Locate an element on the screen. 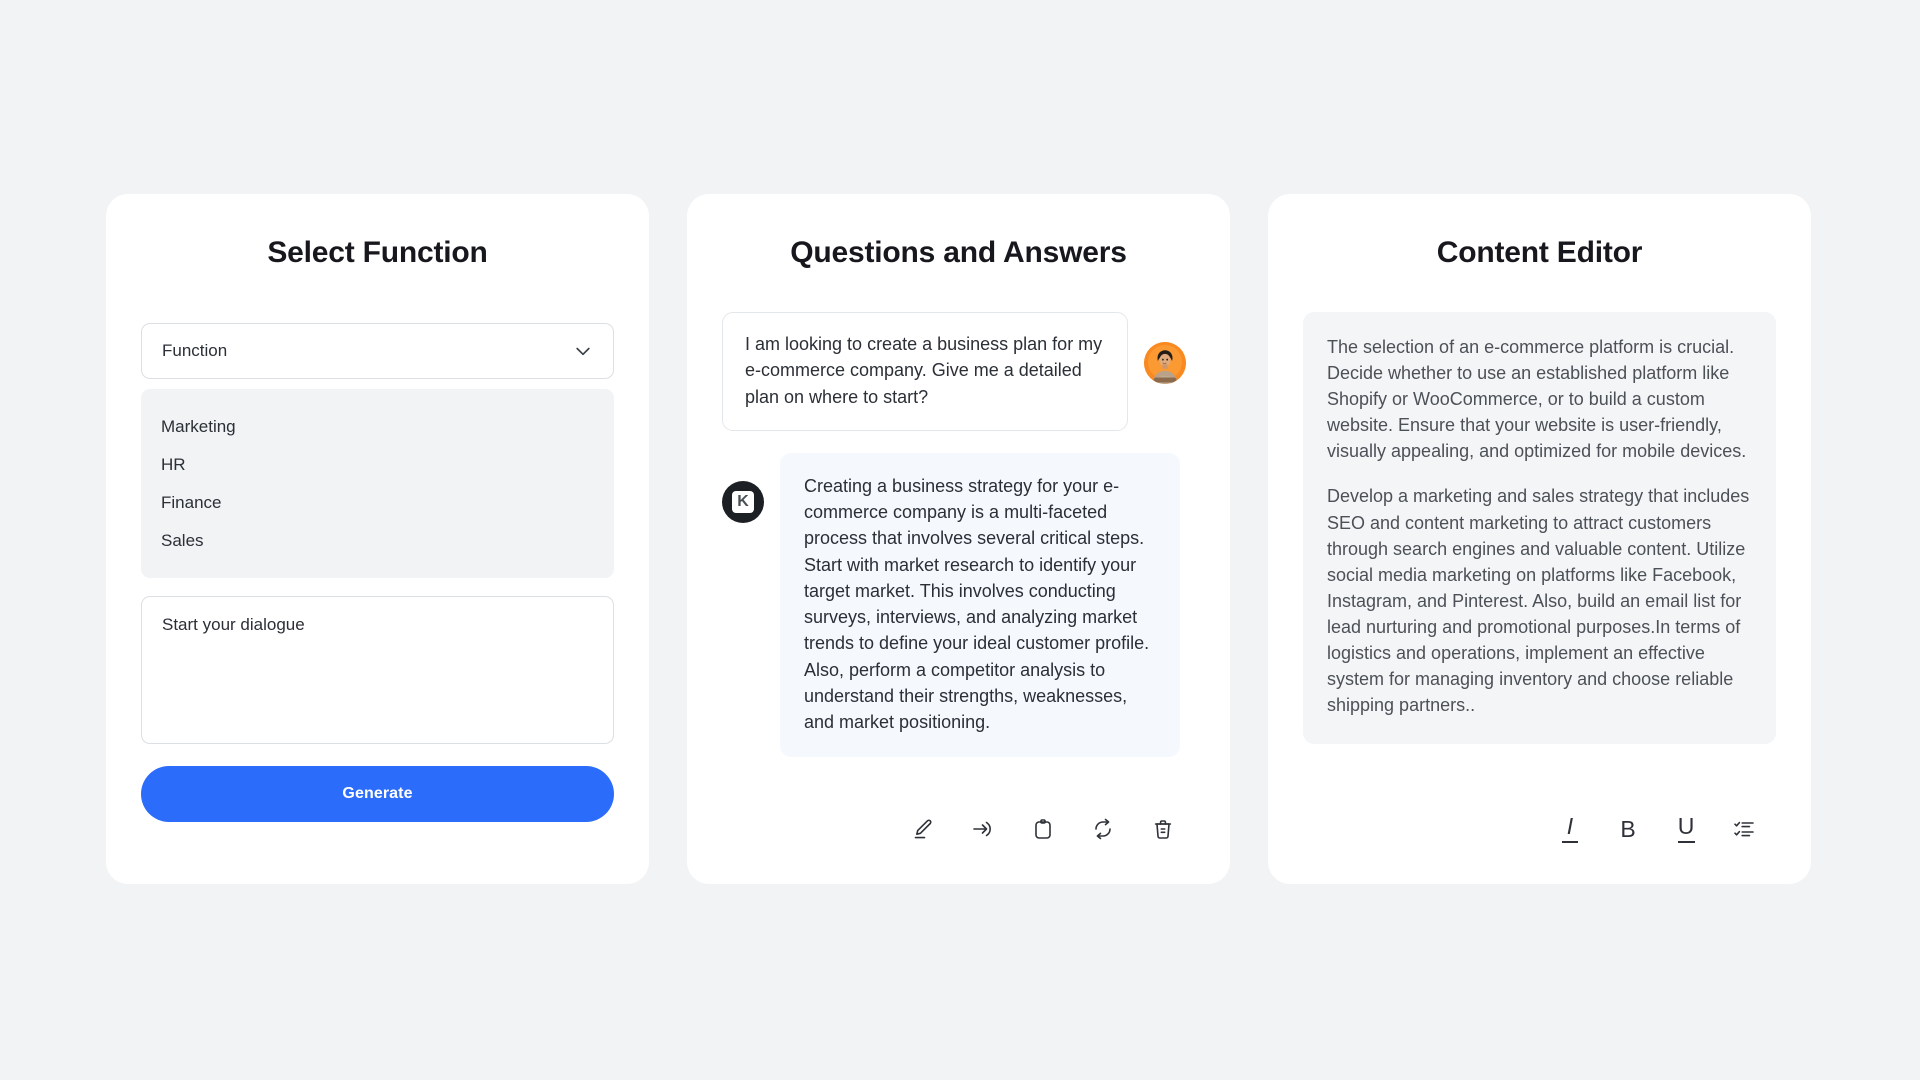  dialogue-input: Start your dialogue is located at coordinates (377, 670).